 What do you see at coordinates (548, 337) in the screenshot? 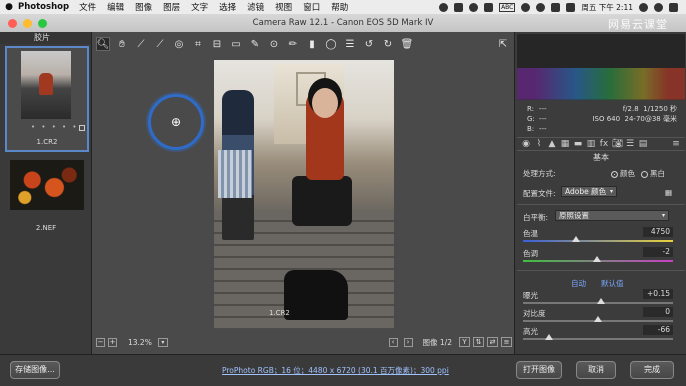
I see `highlights-thumb` at bounding box center [548, 337].